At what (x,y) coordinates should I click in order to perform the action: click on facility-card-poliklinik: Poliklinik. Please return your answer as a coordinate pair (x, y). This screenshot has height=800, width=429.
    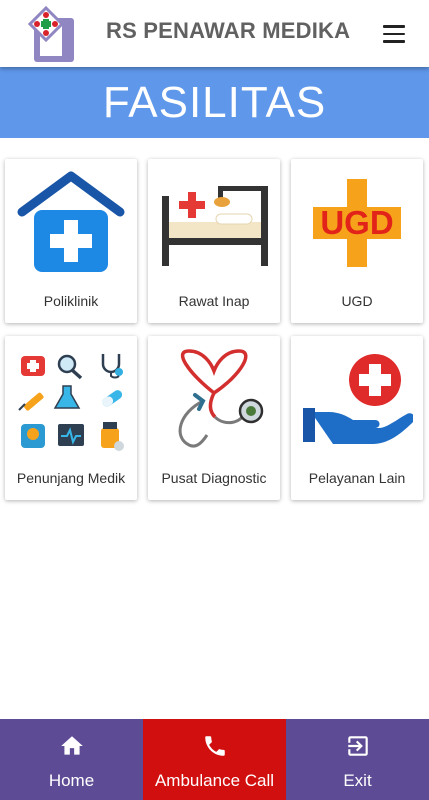
    Looking at the image, I should click on (71, 241).